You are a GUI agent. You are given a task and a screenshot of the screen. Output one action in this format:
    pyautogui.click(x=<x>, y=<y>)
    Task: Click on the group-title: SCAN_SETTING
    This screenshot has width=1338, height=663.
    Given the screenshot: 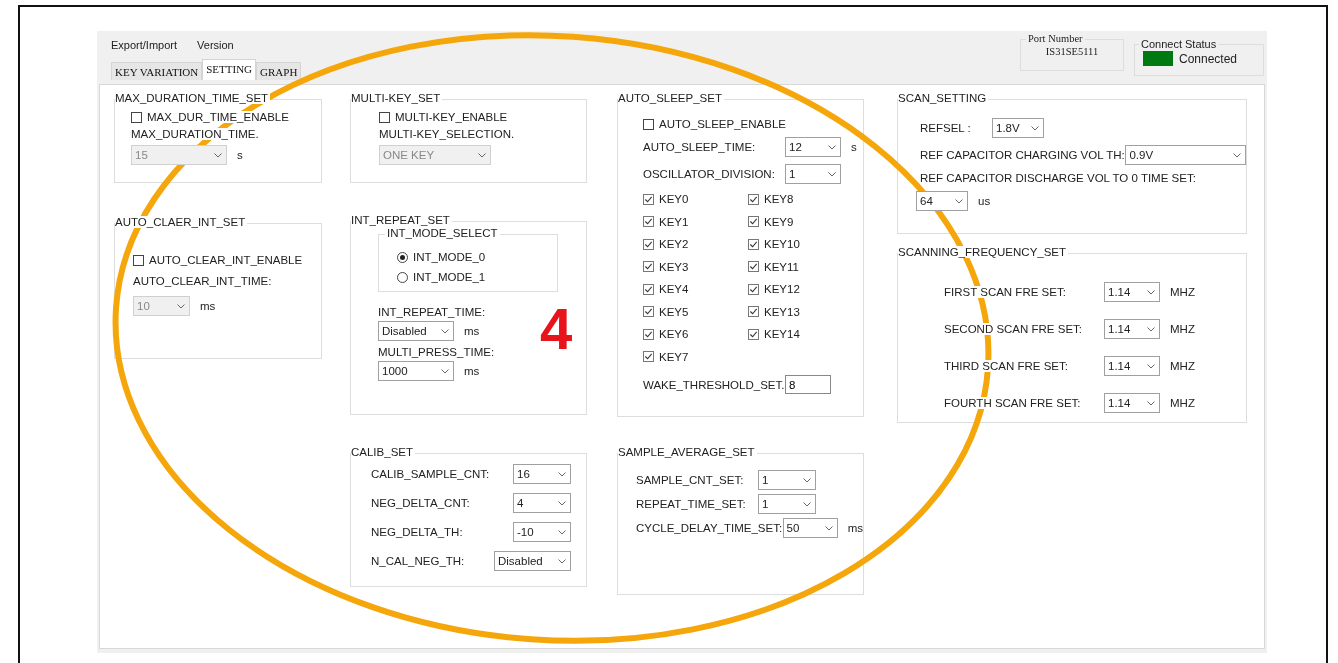 What is the action you would take?
    pyautogui.click(x=943, y=98)
    